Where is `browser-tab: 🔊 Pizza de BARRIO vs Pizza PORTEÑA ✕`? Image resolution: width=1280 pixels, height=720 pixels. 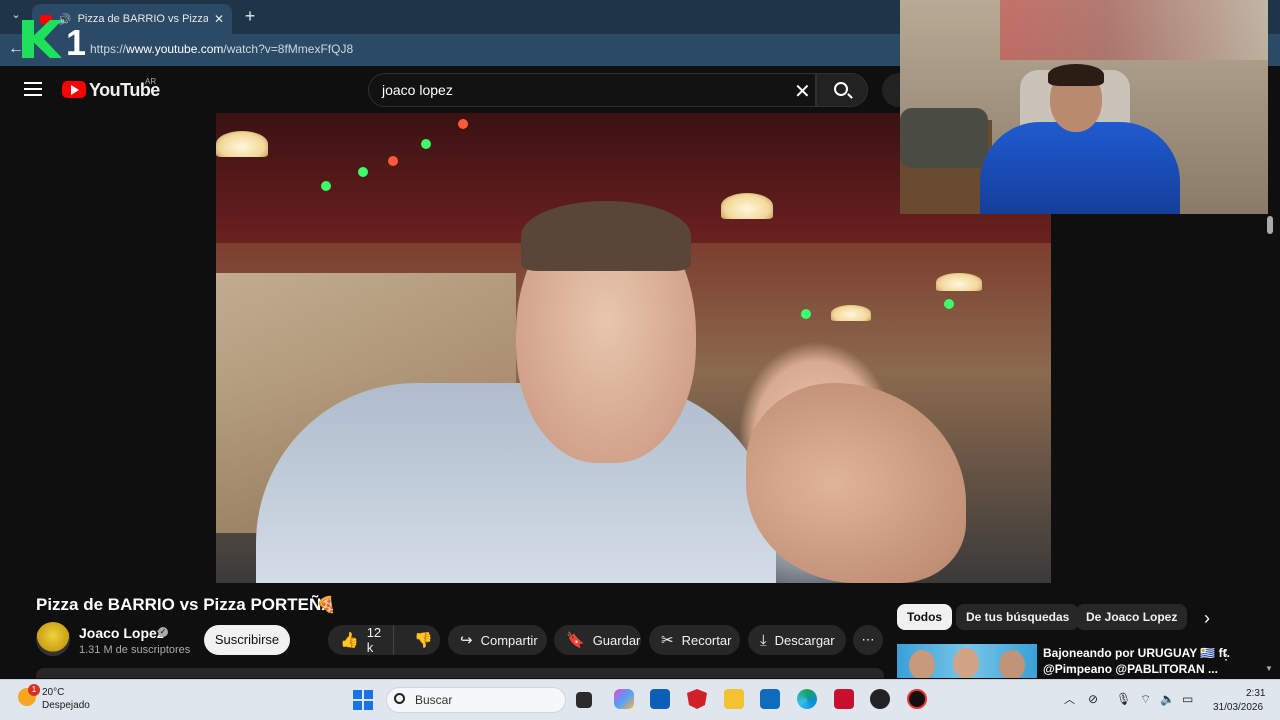
browser-tab: 🔊 Pizza de BARRIO vs Pizza PORTEÑA ✕ is located at coordinates (132, 19).